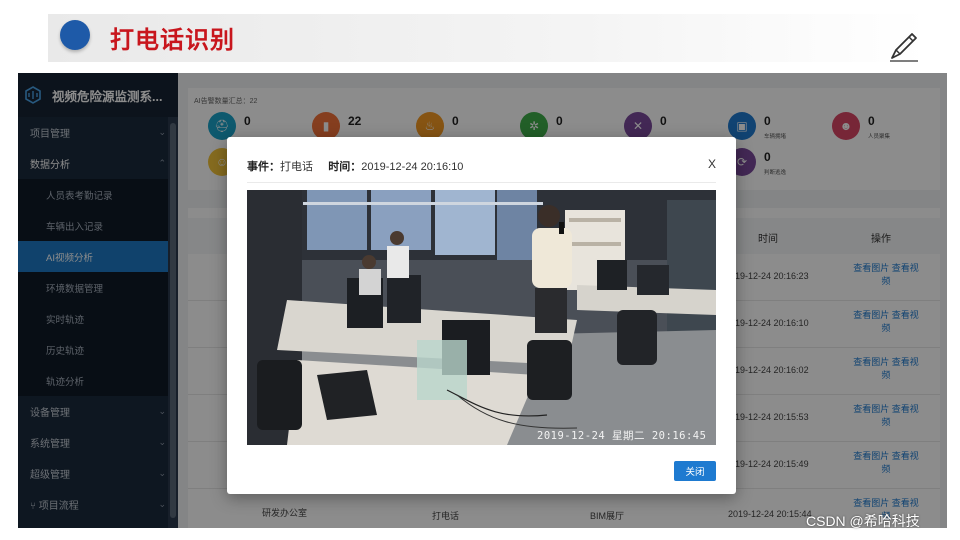 This screenshot has height=540, width=960. Describe the element at coordinates (263, 167) in the screenshot. I see `event-label: 事件：` at that location.